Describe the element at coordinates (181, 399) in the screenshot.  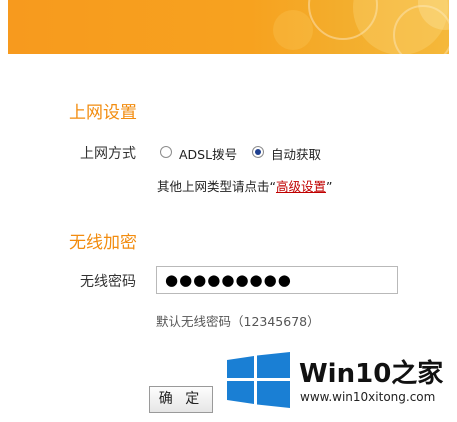
I see `confirm-button: 确 定` at that location.